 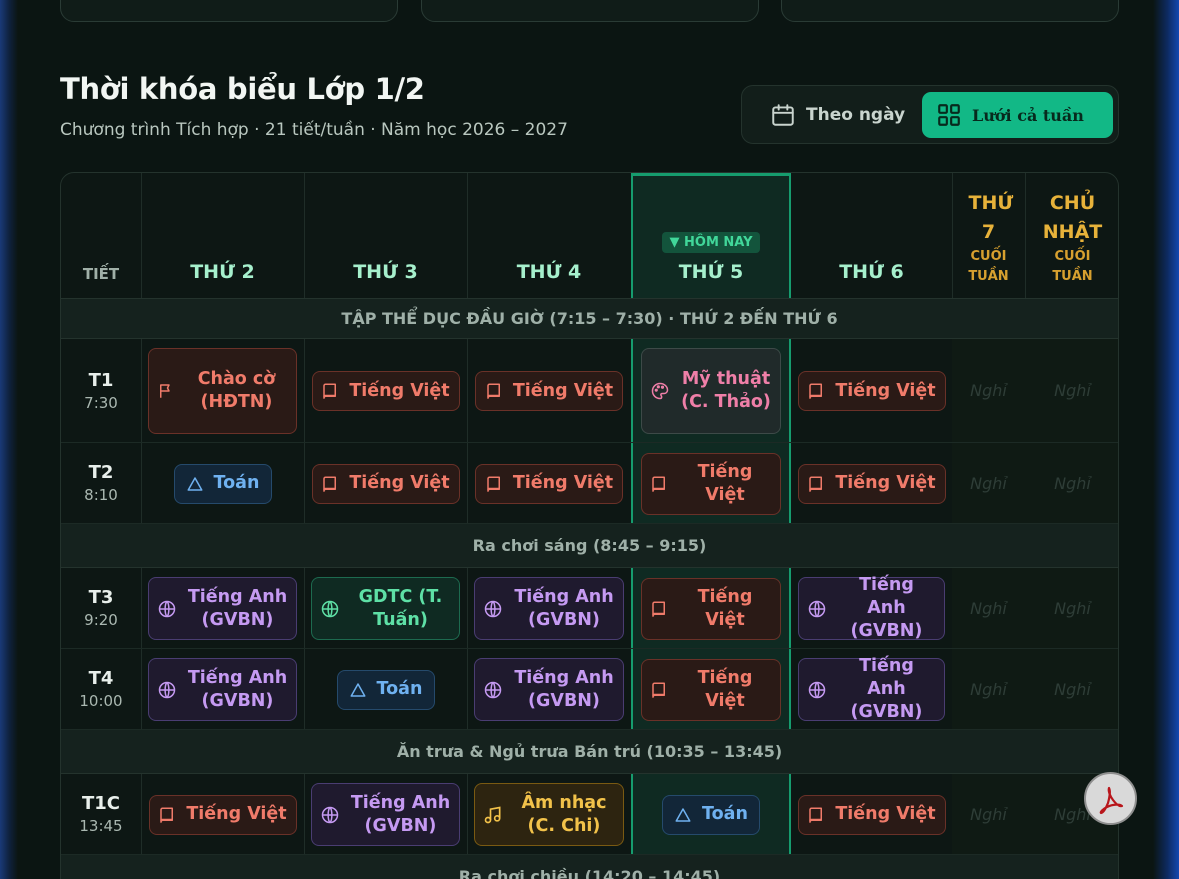 I want to click on period-column-header: TIẾT, so click(x=101, y=236).